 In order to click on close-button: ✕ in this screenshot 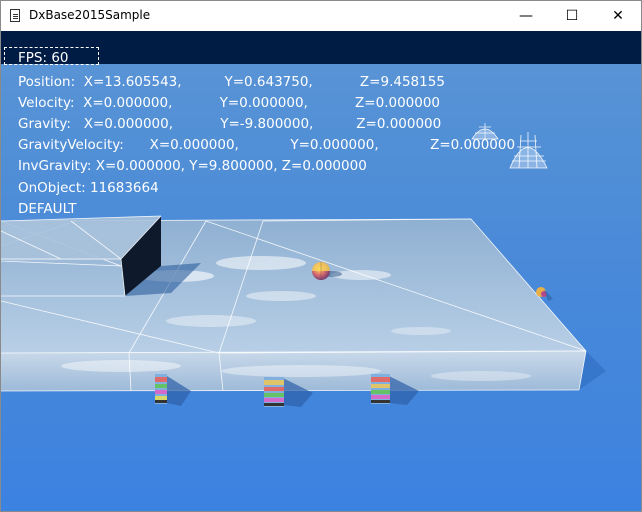, I will do `click(618, 16)`.